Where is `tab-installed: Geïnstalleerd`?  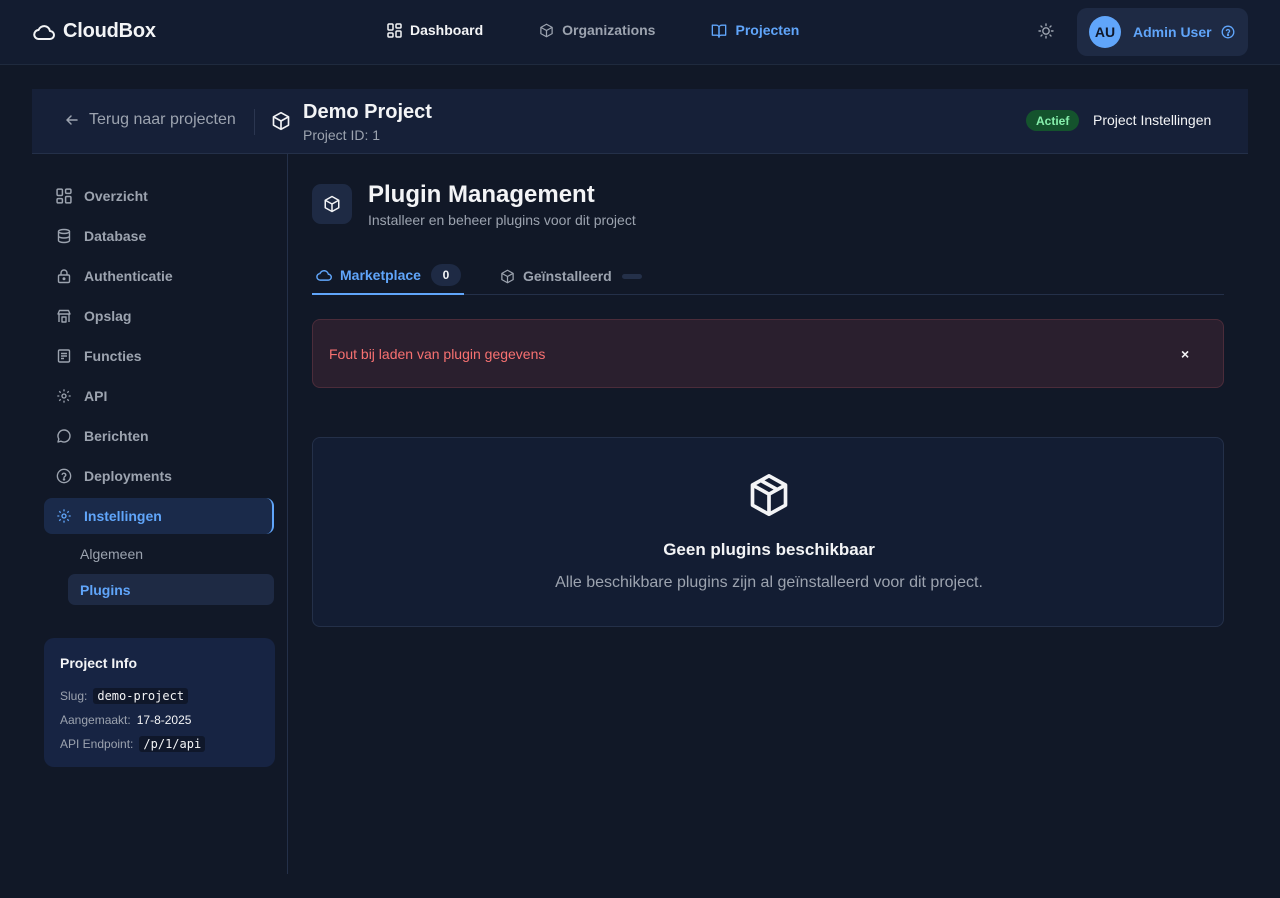
tab-installed: Geïnstalleerd is located at coordinates (571, 276).